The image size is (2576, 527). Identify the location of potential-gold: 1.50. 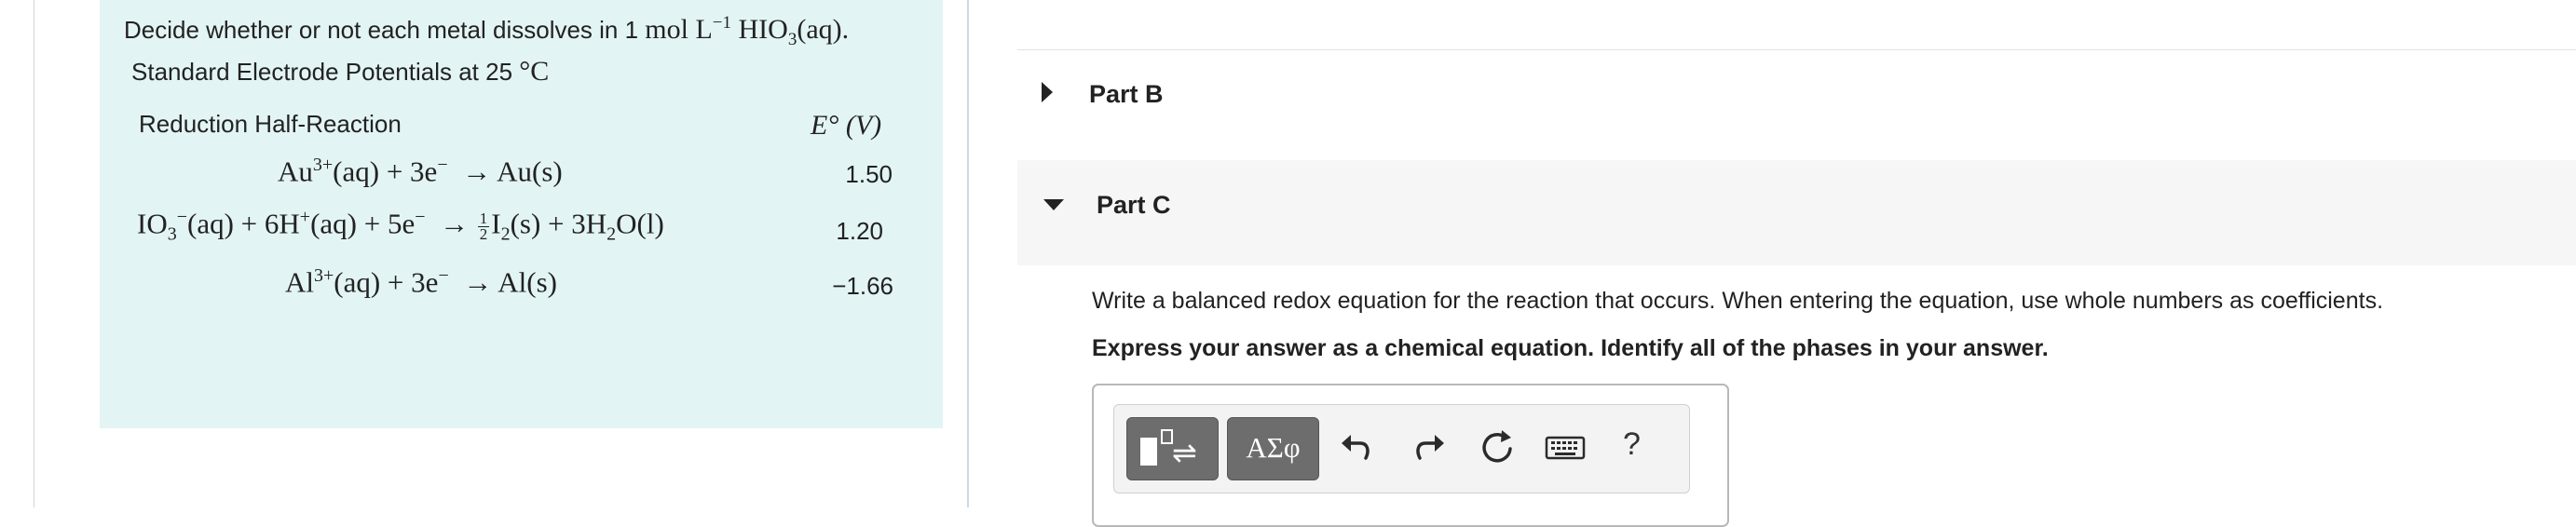
(869, 174).